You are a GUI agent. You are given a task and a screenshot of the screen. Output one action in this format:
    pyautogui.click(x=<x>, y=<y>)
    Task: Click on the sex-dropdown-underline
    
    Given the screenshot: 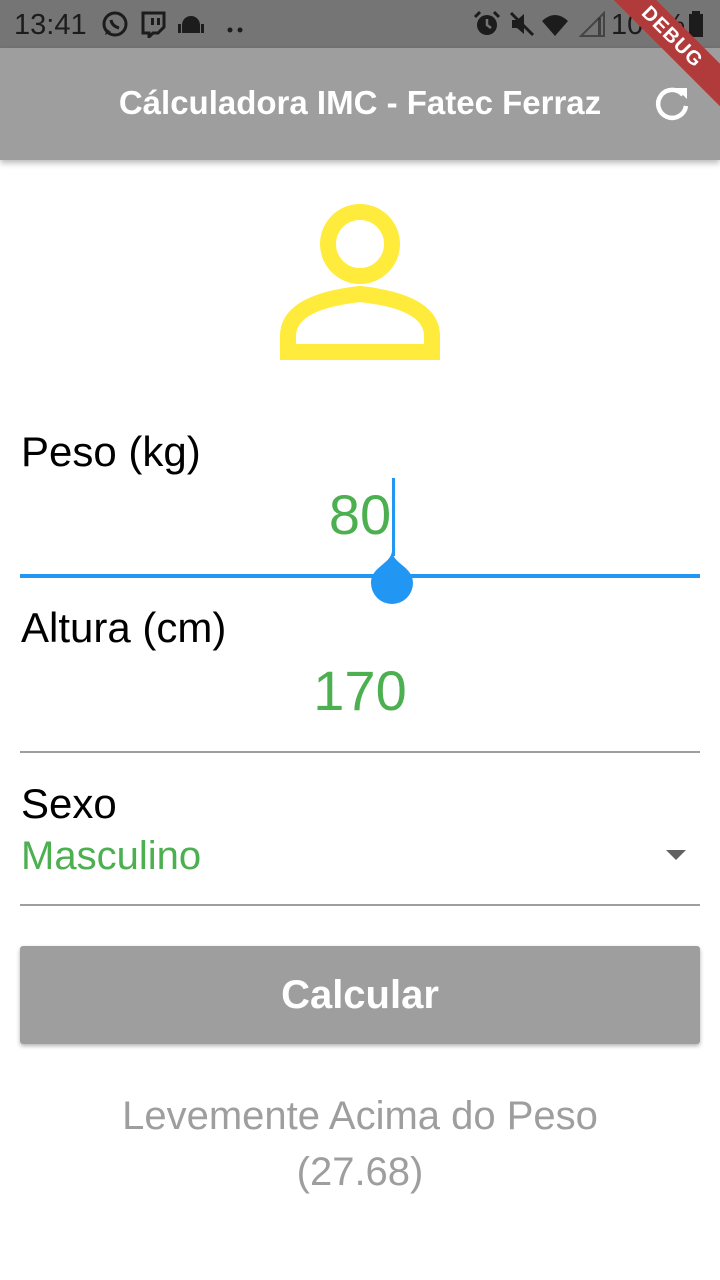 What is the action you would take?
    pyautogui.click(x=360, y=905)
    